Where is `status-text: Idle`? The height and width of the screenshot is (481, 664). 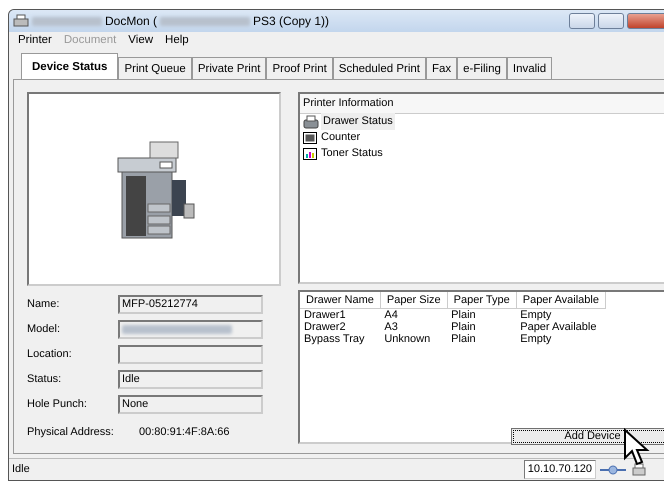 status-text: Idle is located at coordinates (21, 470).